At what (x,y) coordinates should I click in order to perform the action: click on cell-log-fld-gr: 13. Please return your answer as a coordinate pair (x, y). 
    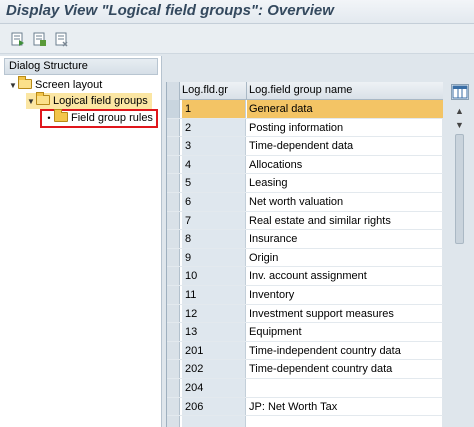
    Looking at the image, I should click on (214, 332).